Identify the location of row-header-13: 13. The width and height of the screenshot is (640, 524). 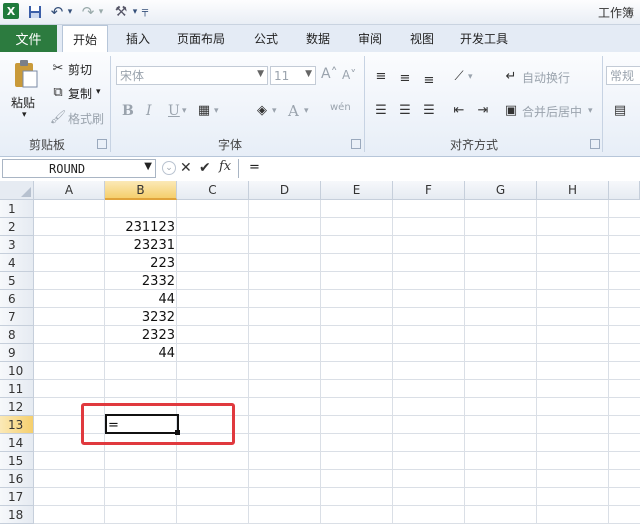
(17, 425).